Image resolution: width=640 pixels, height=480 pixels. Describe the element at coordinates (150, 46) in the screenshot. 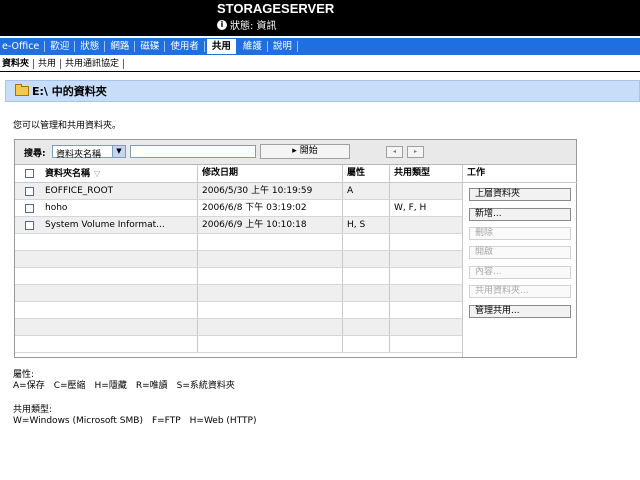

I see `nav-disks: 磁碟` at that location.